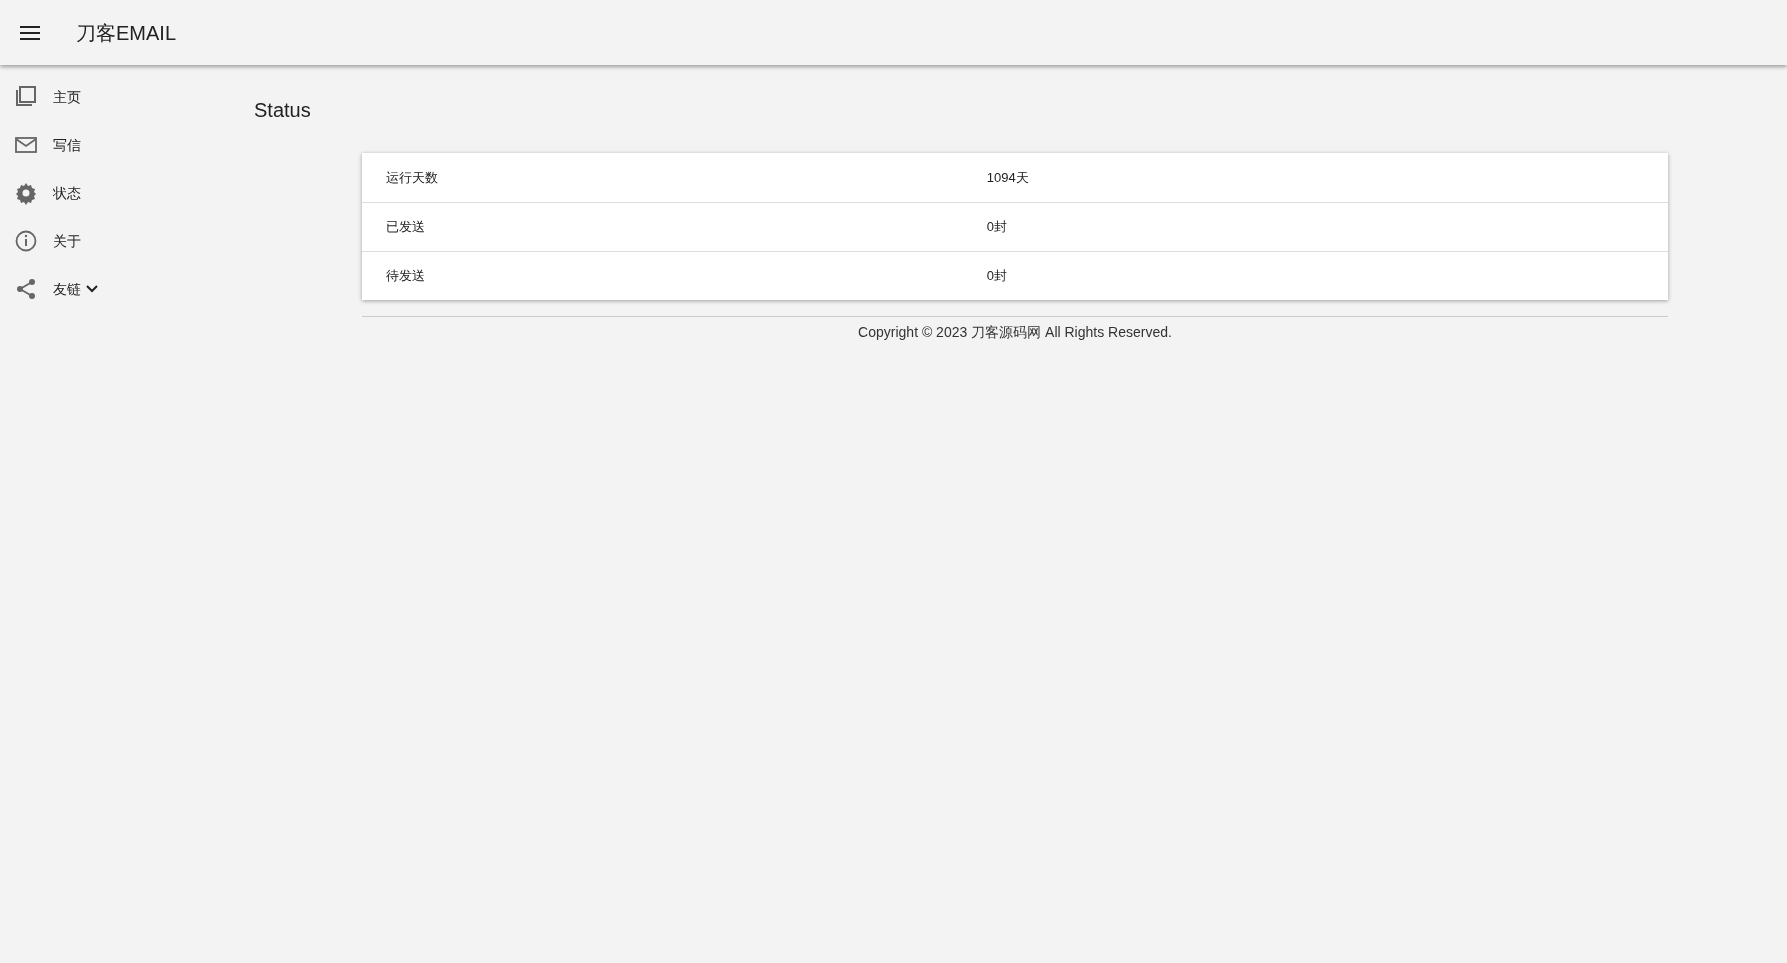 The width and height of the screenshot is (1787, 963). What do you see at coordinates (283, 110) in the screenshot?
I see `page-title: Status` at bounding box center [283, 110].